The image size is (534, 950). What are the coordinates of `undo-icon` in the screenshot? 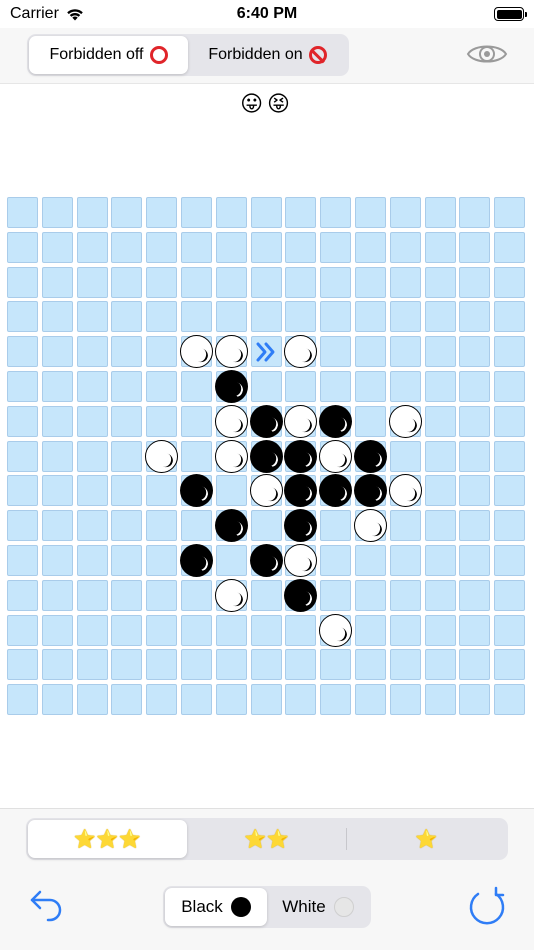 It's located at (47, 905).